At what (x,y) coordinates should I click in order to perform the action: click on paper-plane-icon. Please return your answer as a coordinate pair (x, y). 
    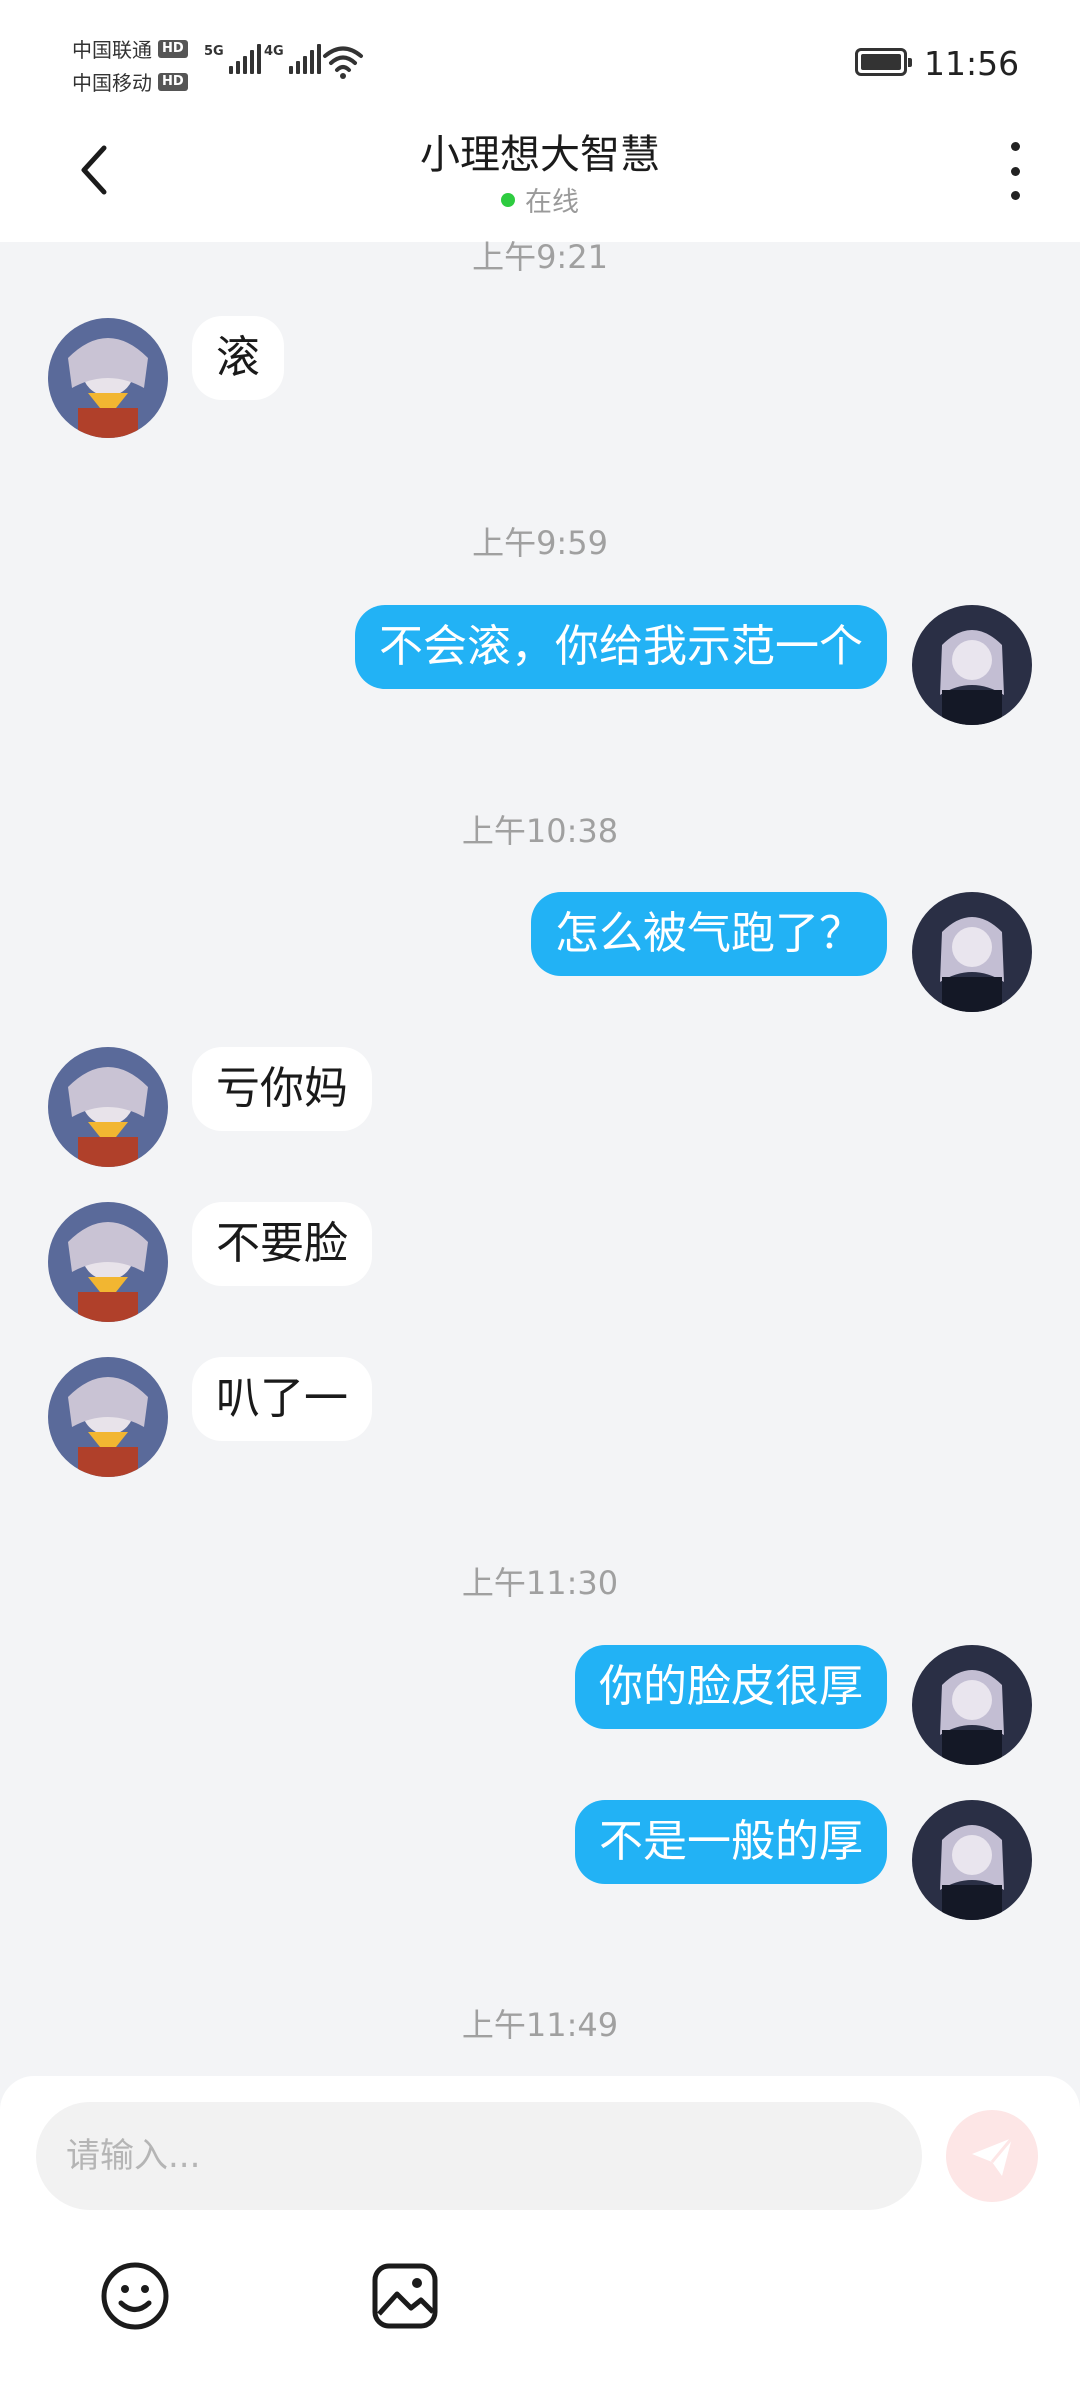
    Looking at the image, I should click on (993, 2156).